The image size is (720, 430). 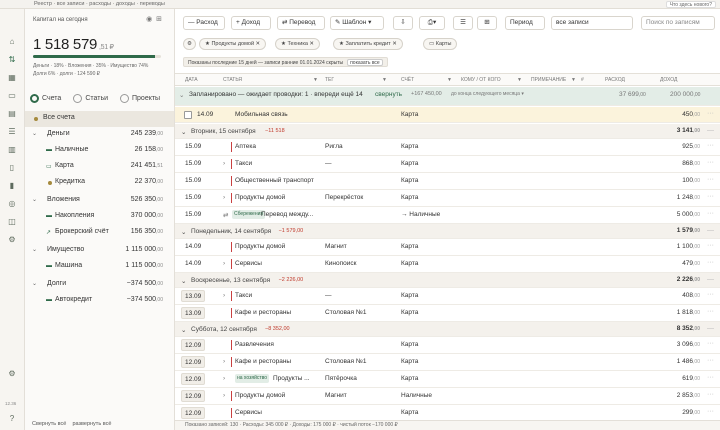 I want to click on import-icon: ⇩, so click(x=403, y=23).